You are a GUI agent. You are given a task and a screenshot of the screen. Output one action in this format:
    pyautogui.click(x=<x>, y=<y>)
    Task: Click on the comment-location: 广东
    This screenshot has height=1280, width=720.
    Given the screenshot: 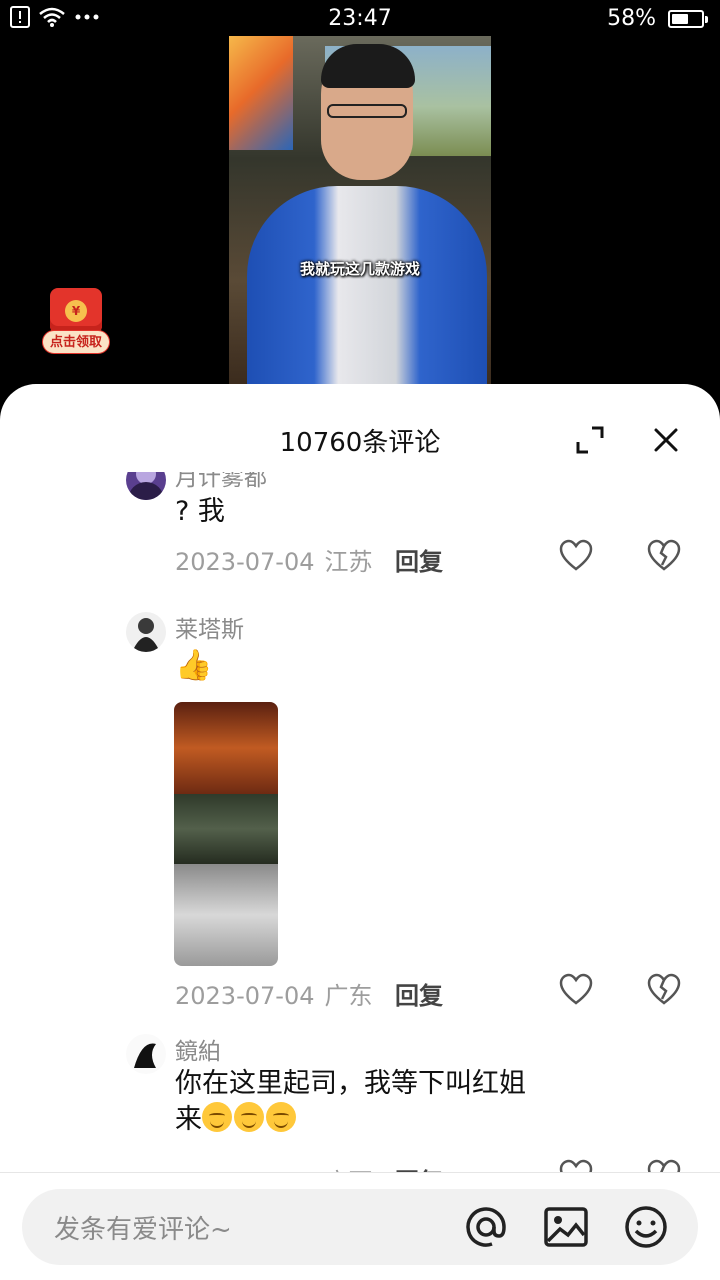 What is the action you would take?
    pyautogui.click(x=348, y=996)
    